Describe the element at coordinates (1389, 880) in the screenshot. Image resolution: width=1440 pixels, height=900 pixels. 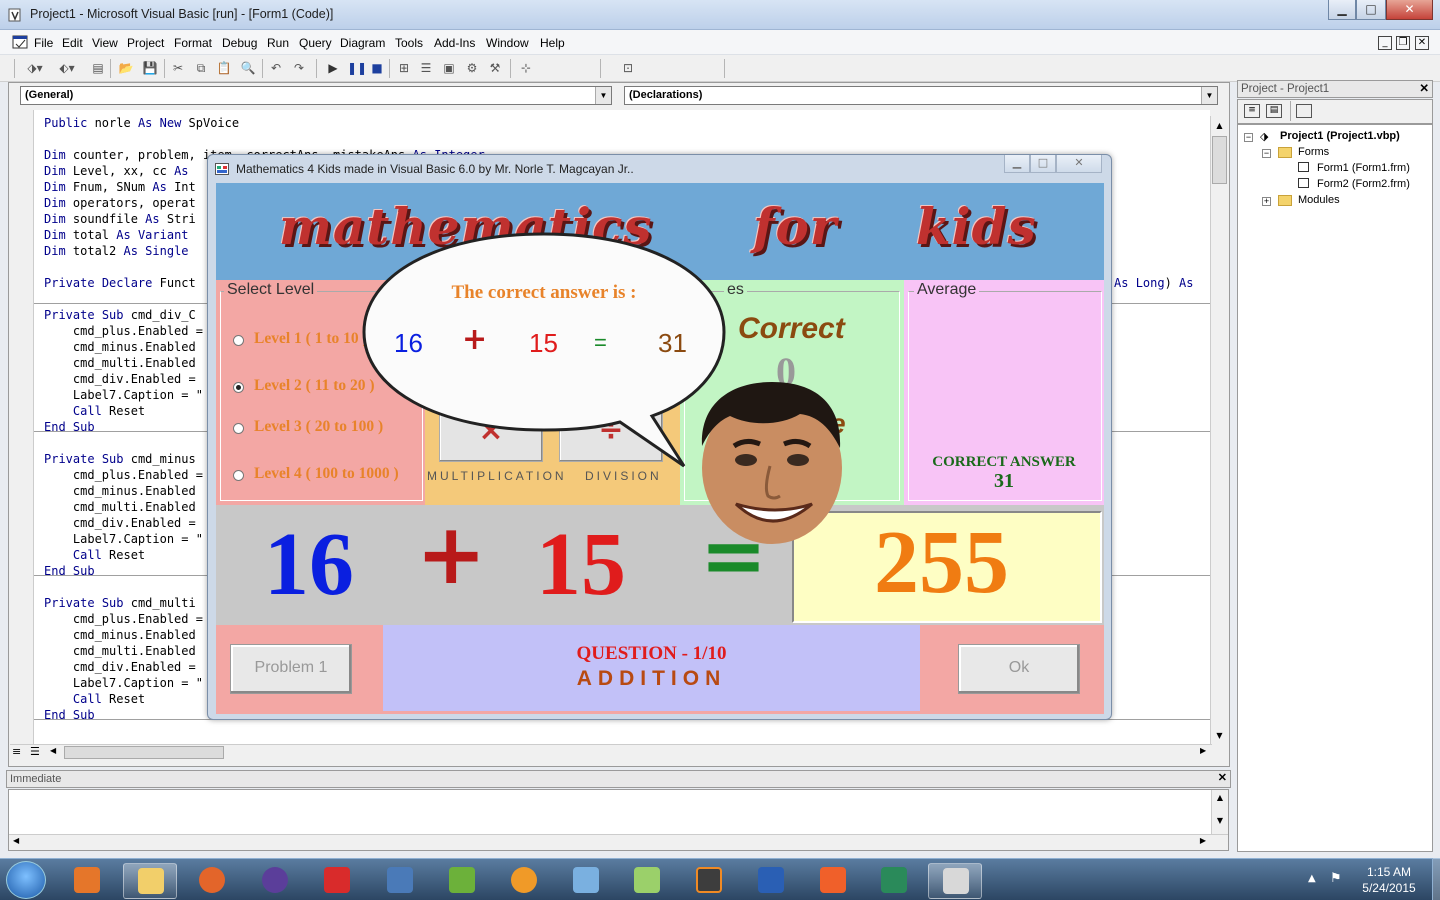
I see `system-clock: 1:15 AM 5/24/2015` at that location.